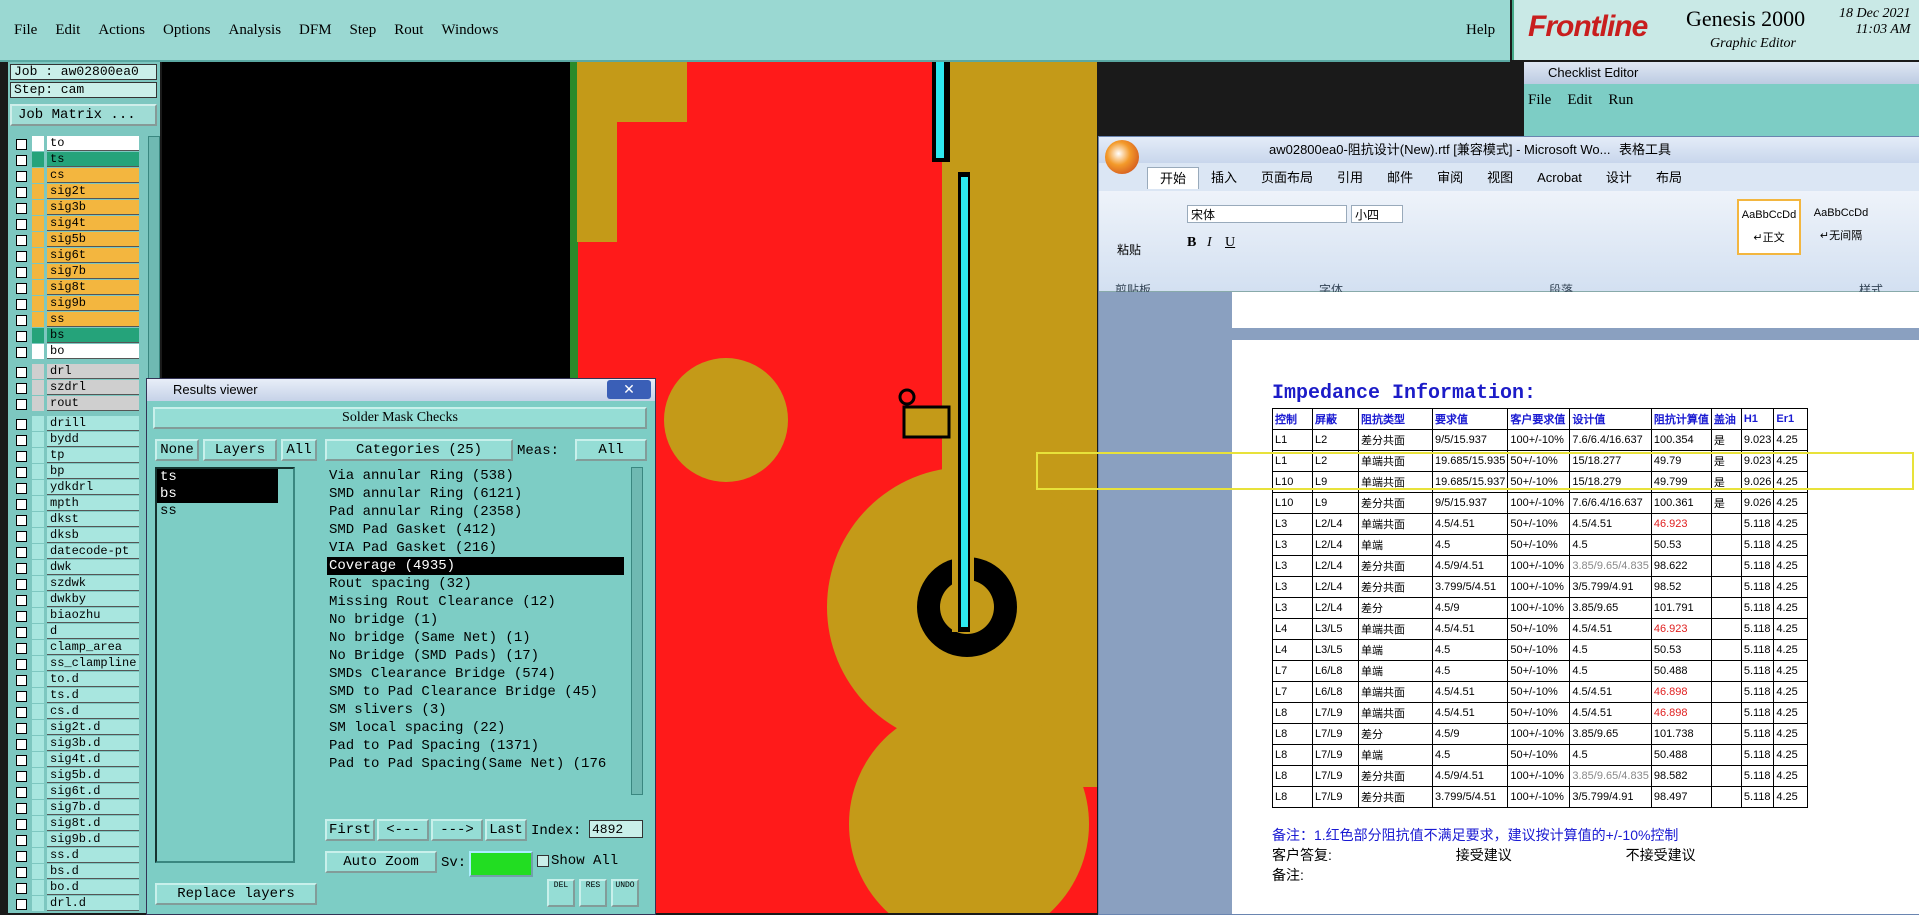 The height and width of the screenshot is (915, 1919). I want to click on next-button: --->, so click(457, 830).